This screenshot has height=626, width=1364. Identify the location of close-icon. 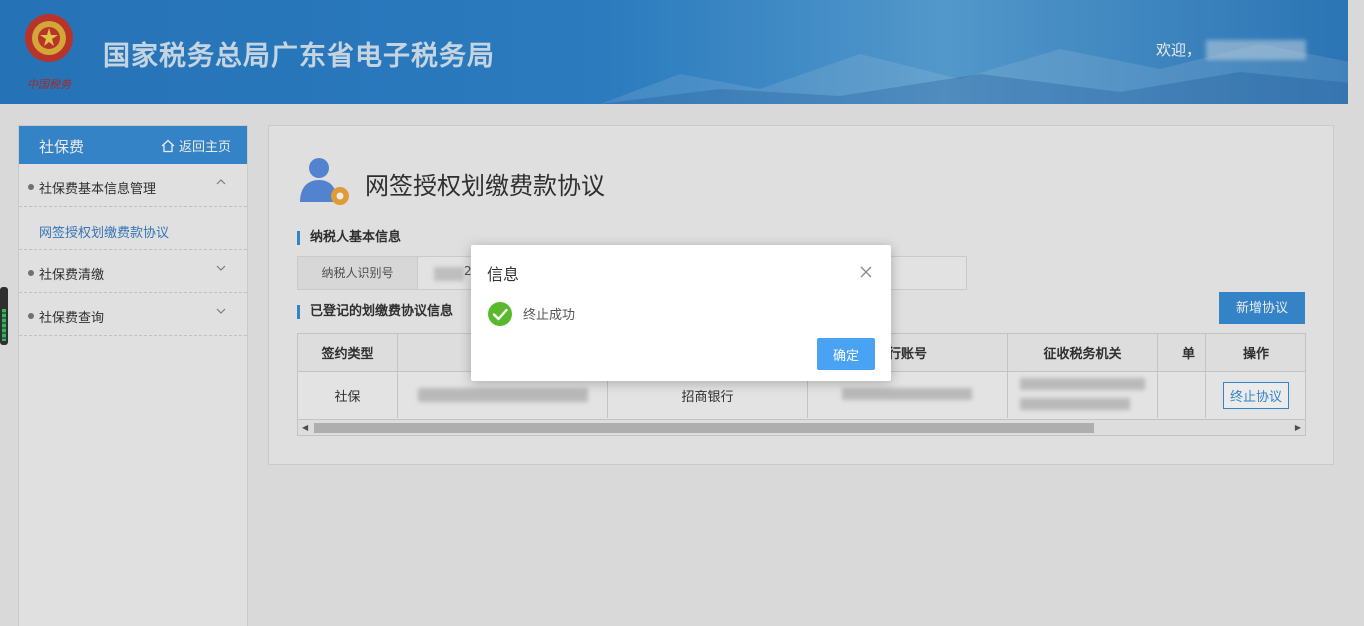
(866, 272).